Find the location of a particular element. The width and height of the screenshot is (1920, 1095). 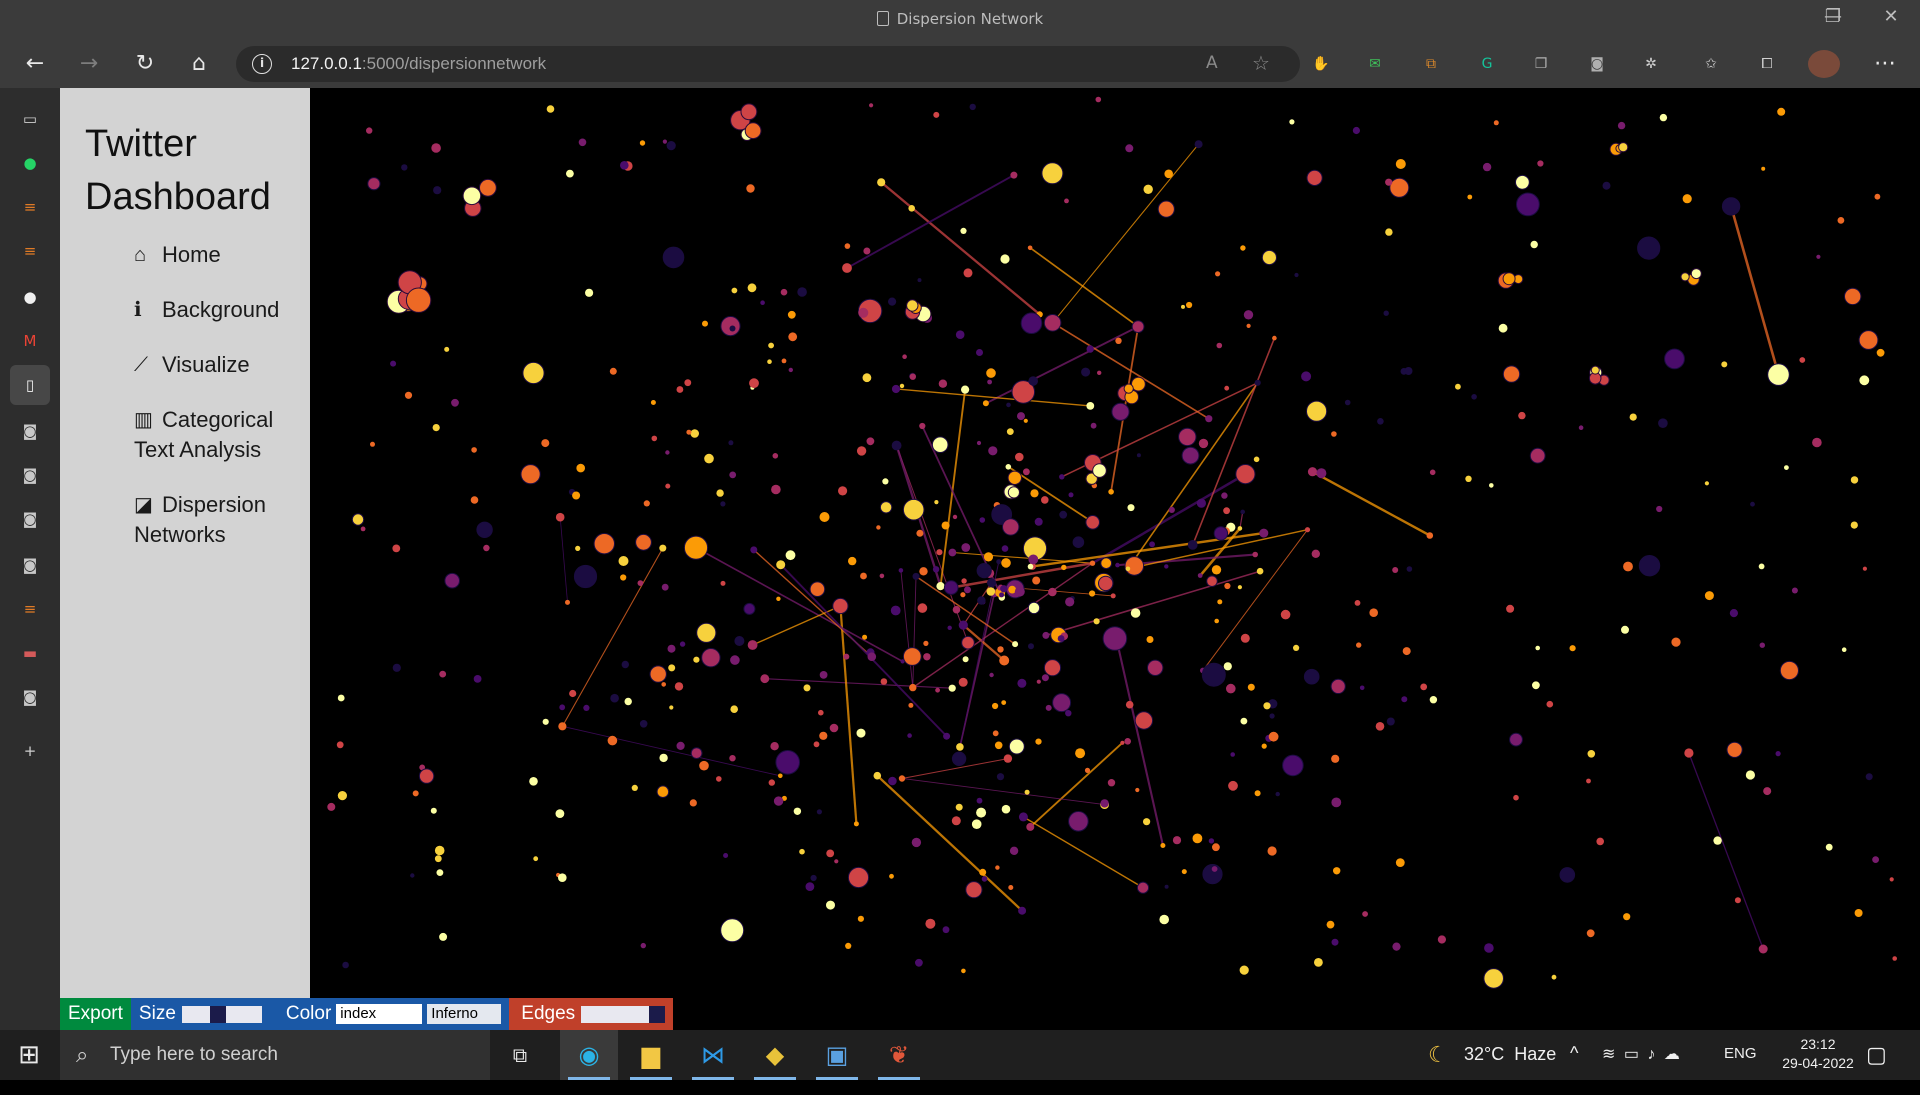

photos-icon: ▣ is located at coordinates (837, 1055).